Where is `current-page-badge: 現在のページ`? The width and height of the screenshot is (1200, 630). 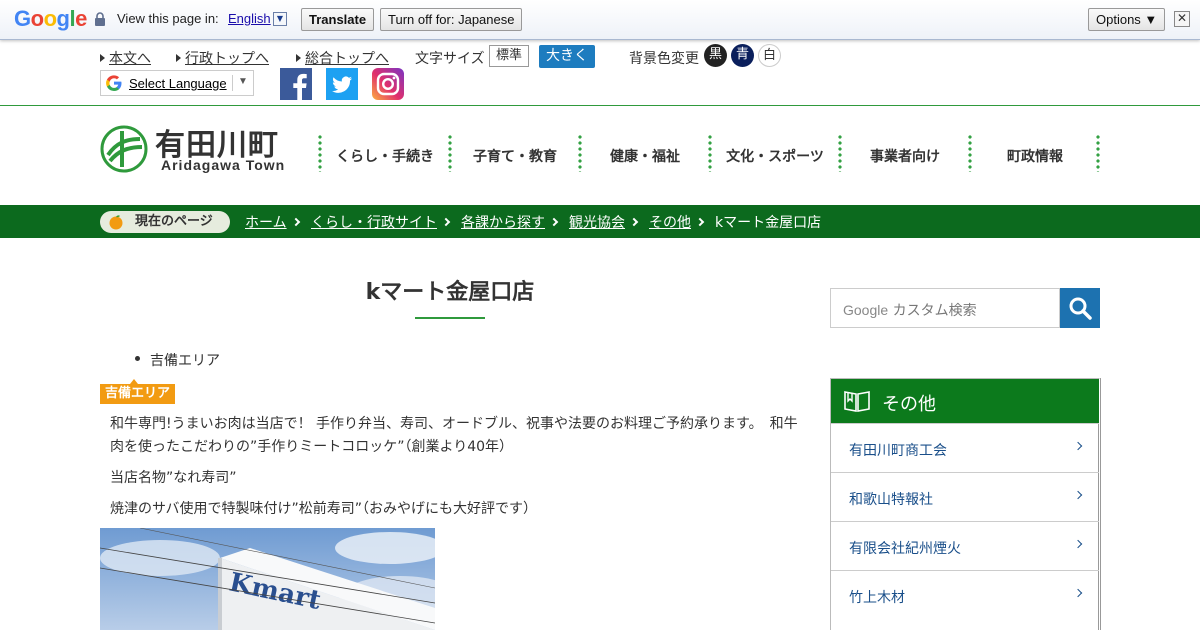
current-page-badge: 現在のページ is located at coordinates (165, 222).